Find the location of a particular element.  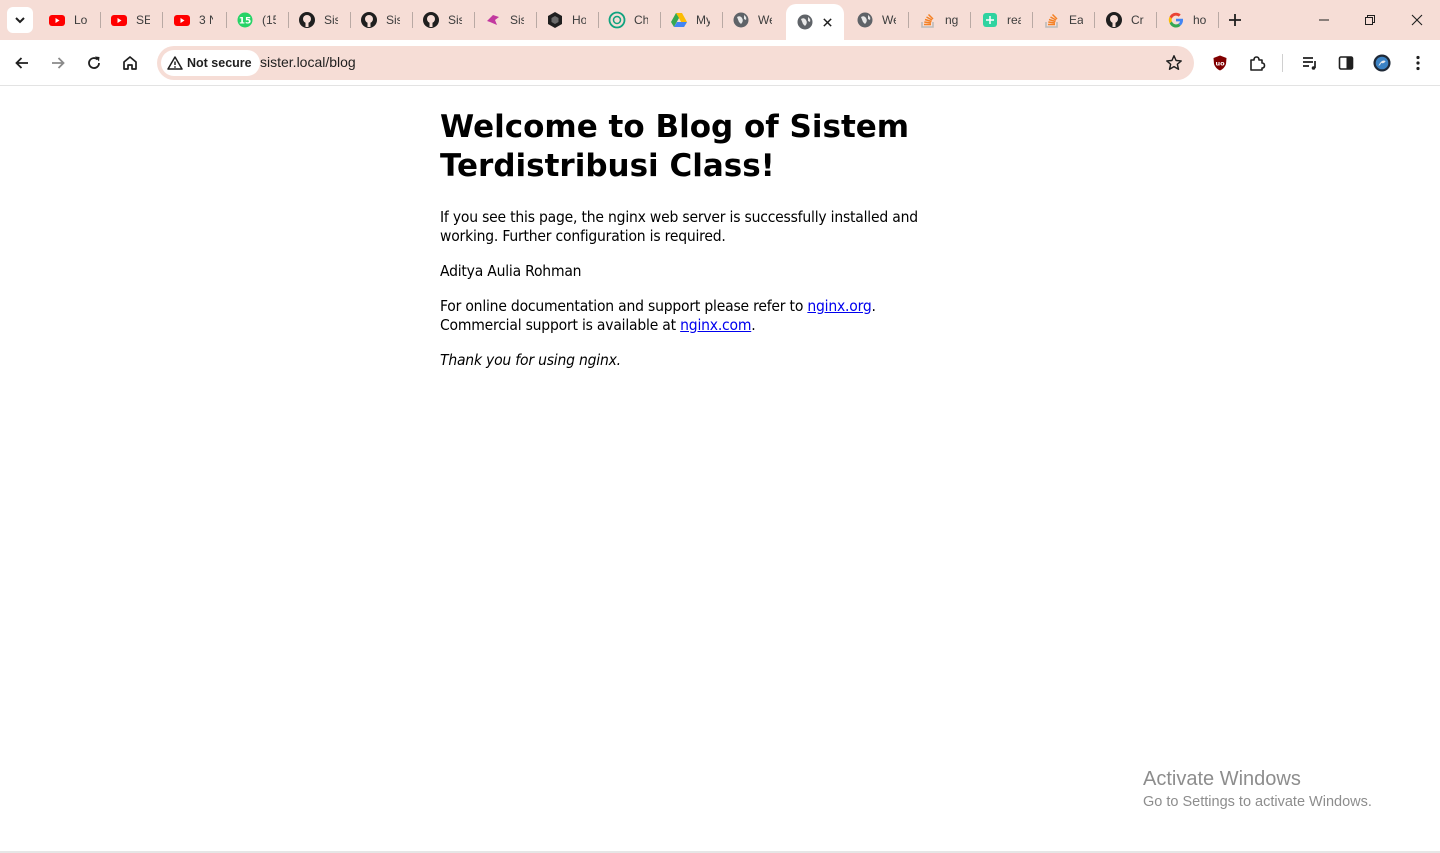

browser-tab-active is located at coordinates (815, 22).